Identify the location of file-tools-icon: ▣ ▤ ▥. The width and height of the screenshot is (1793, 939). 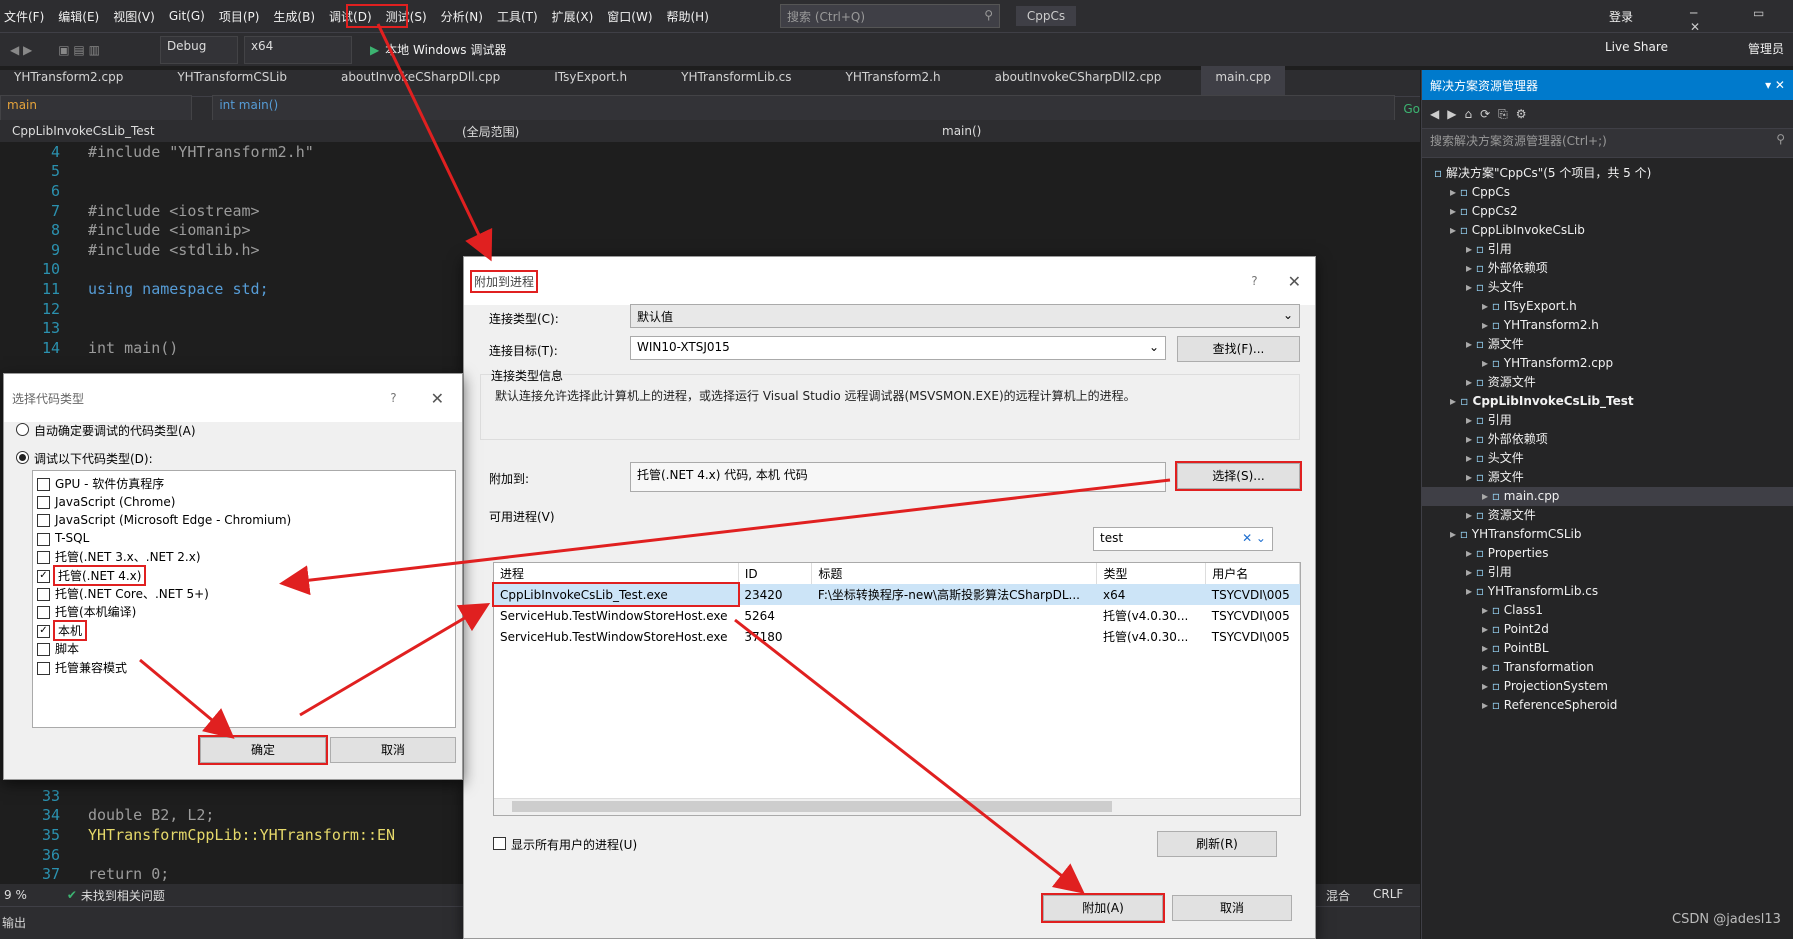
(79, 50).